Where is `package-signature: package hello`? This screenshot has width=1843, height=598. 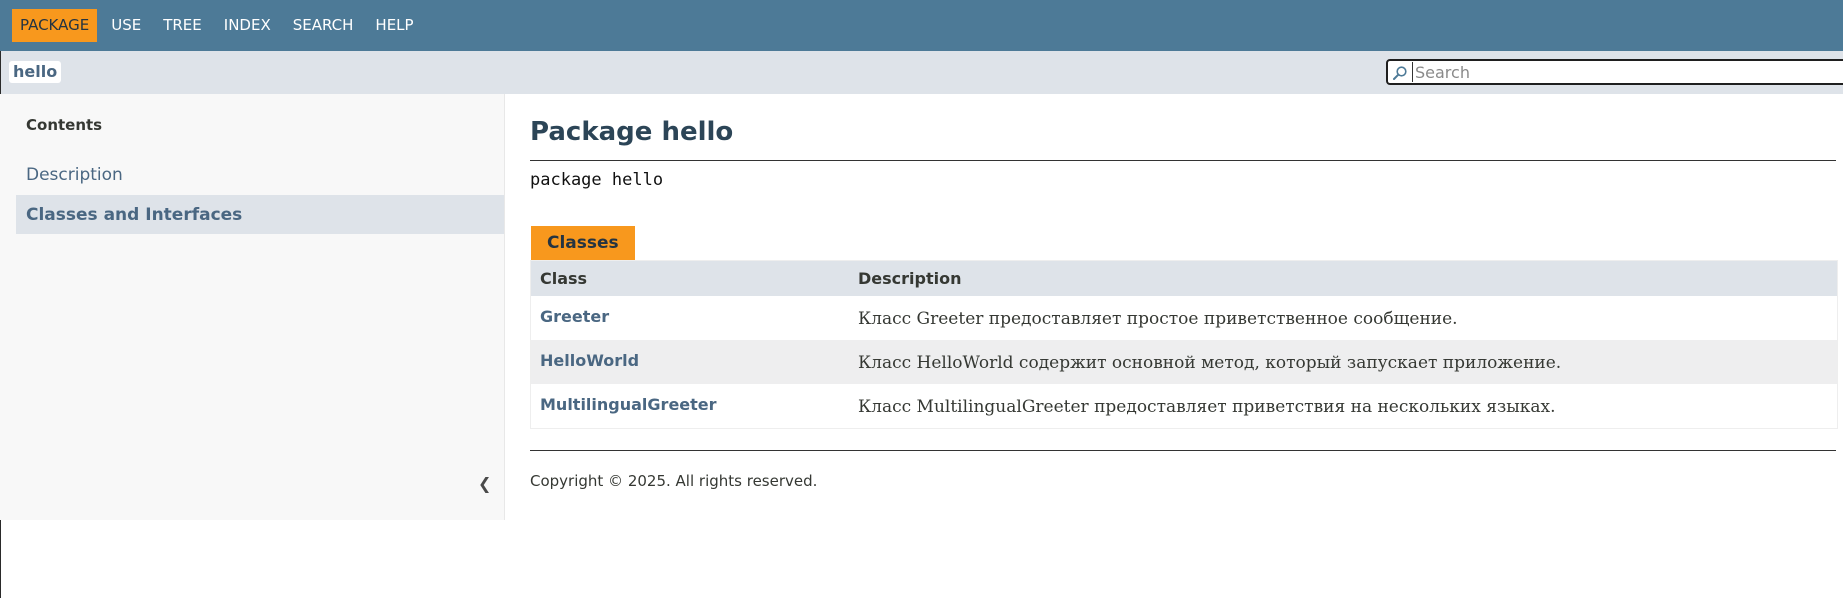
package-signature: package hello is located at coordinates (597, 180).